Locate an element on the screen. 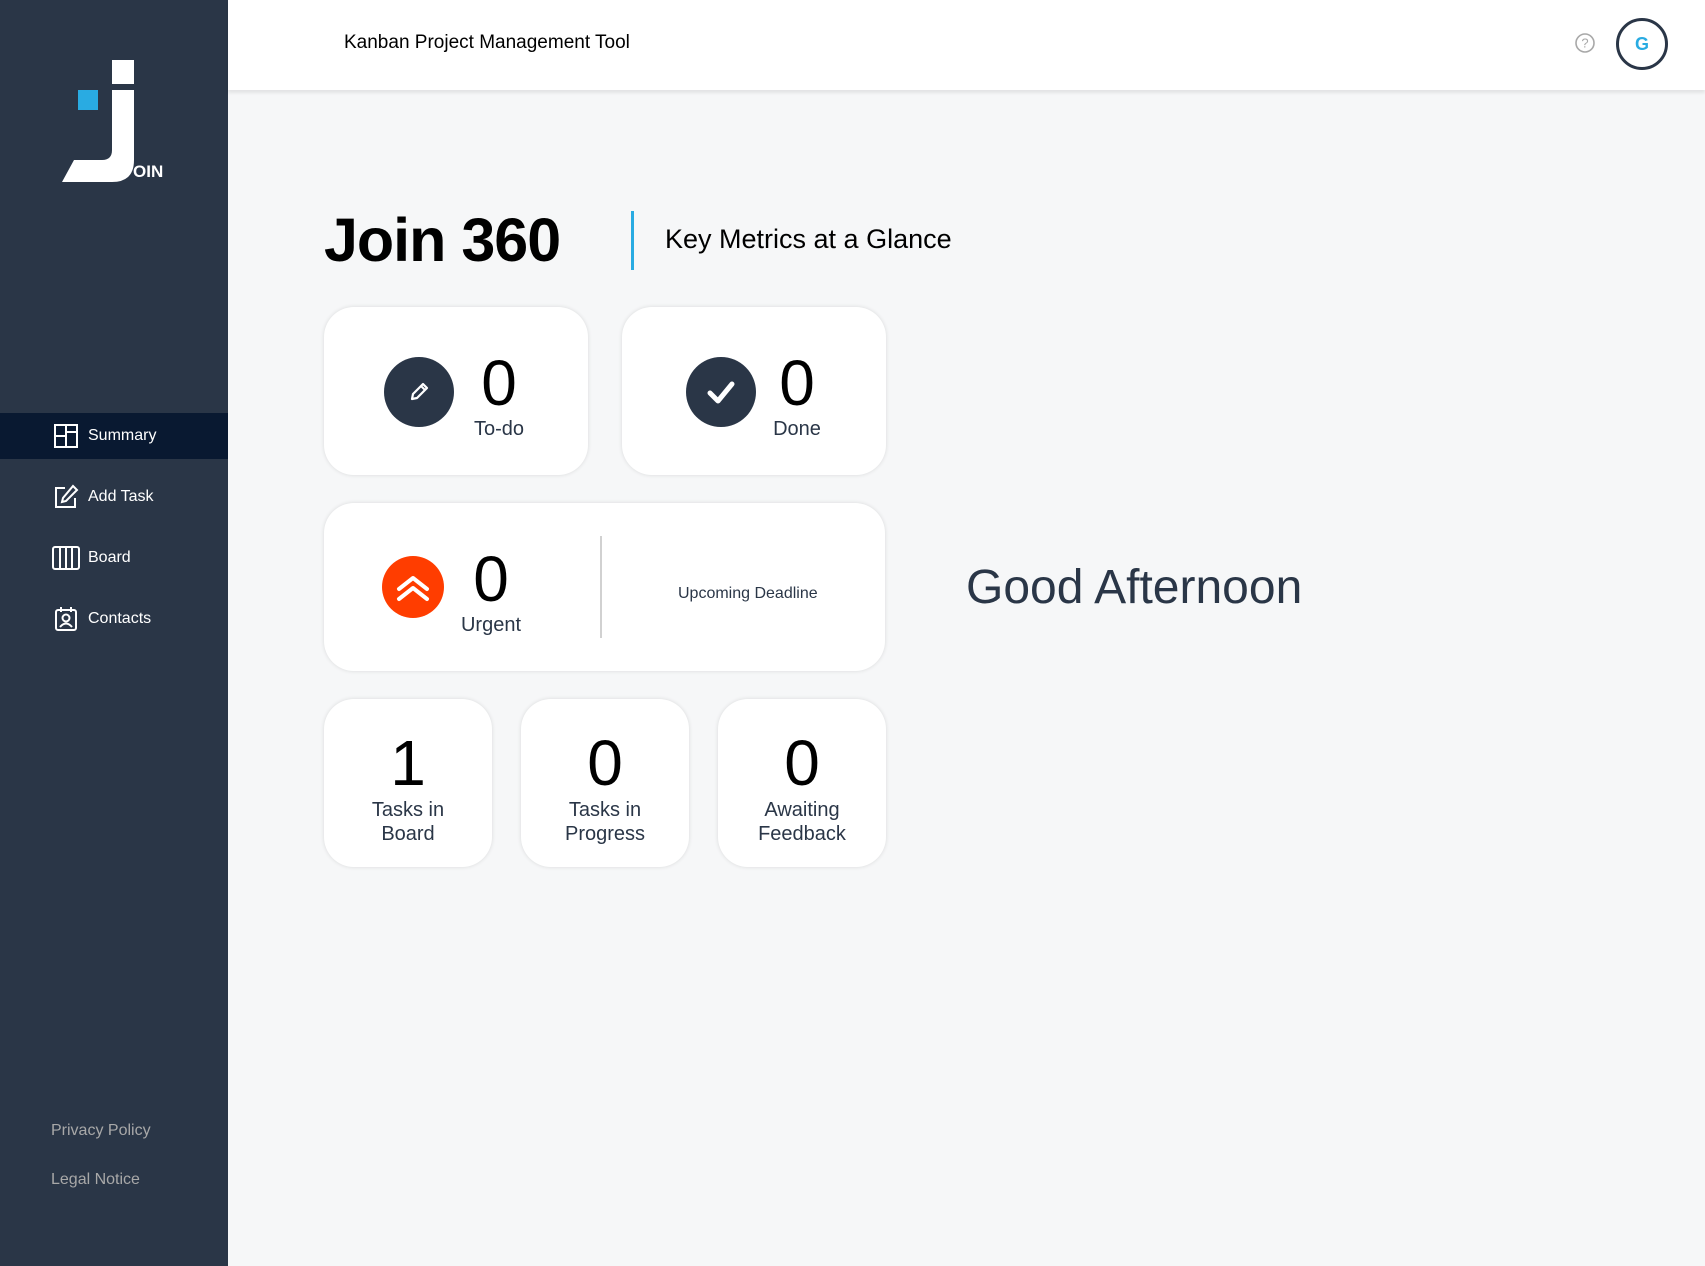 The width and height of the screenshot is (1705, 1266). double-chevron-up-icon is located at coordinates (413, 587).